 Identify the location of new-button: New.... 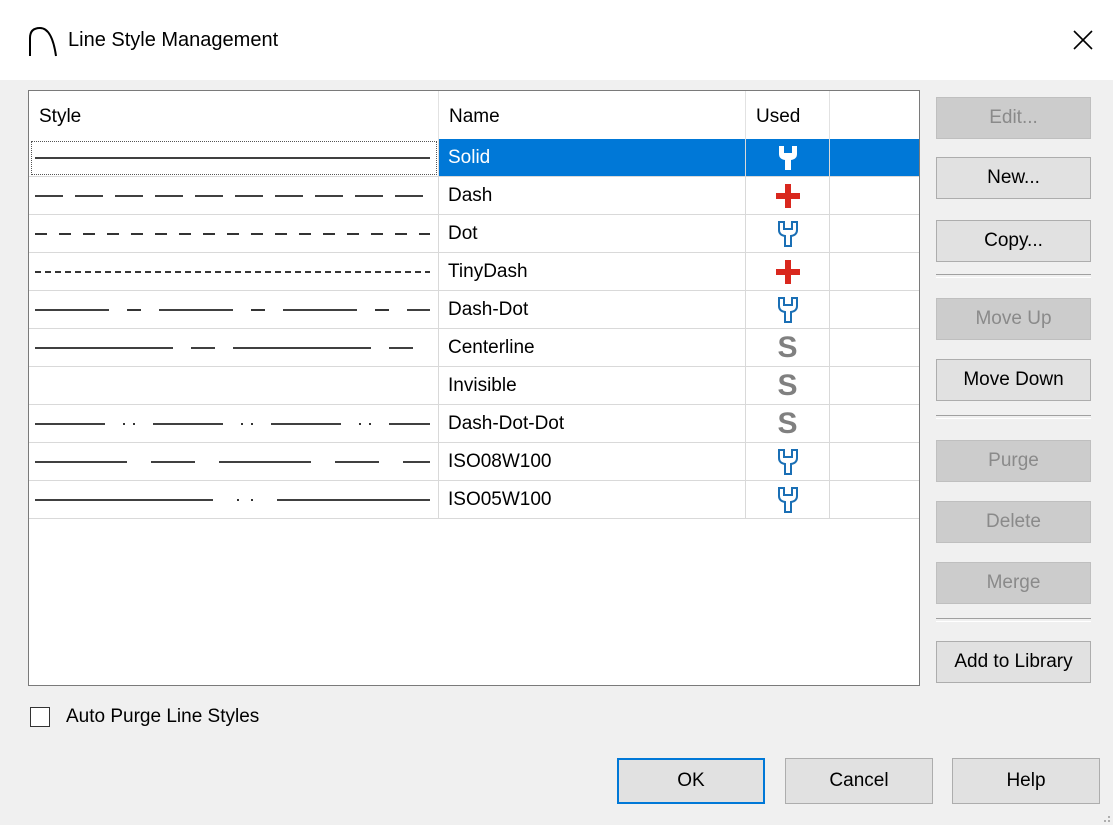
(1013, 178).